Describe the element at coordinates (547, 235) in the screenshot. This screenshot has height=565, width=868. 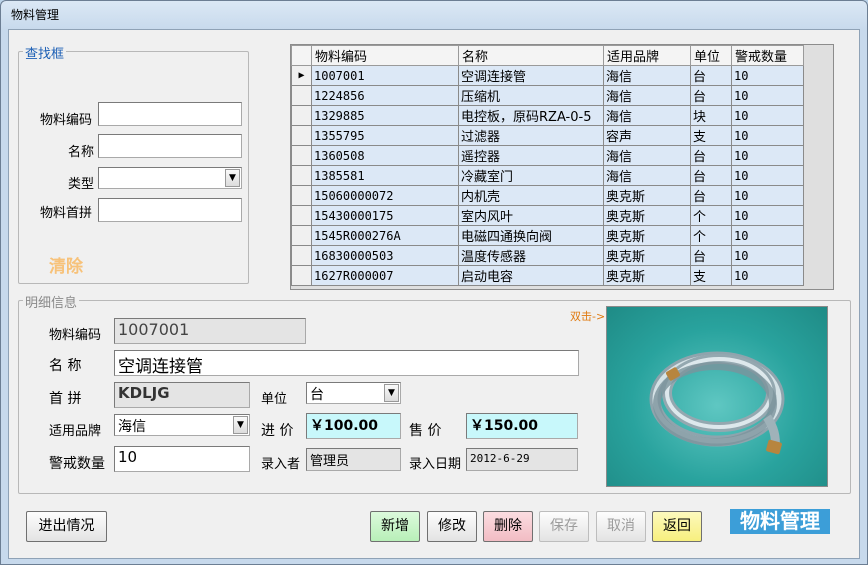
I see `table-row: 1545R000276A 电磁四通换向阀 奥克斯 个 10` at that location.